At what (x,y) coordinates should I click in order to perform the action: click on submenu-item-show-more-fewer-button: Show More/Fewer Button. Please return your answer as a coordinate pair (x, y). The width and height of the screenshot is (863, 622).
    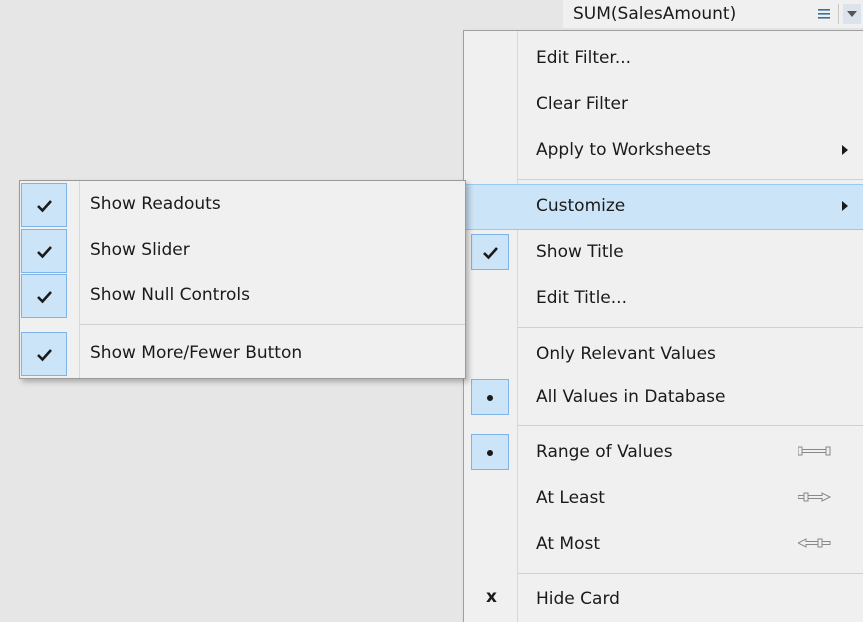
    Looking at the image, I should click on (242, 354).